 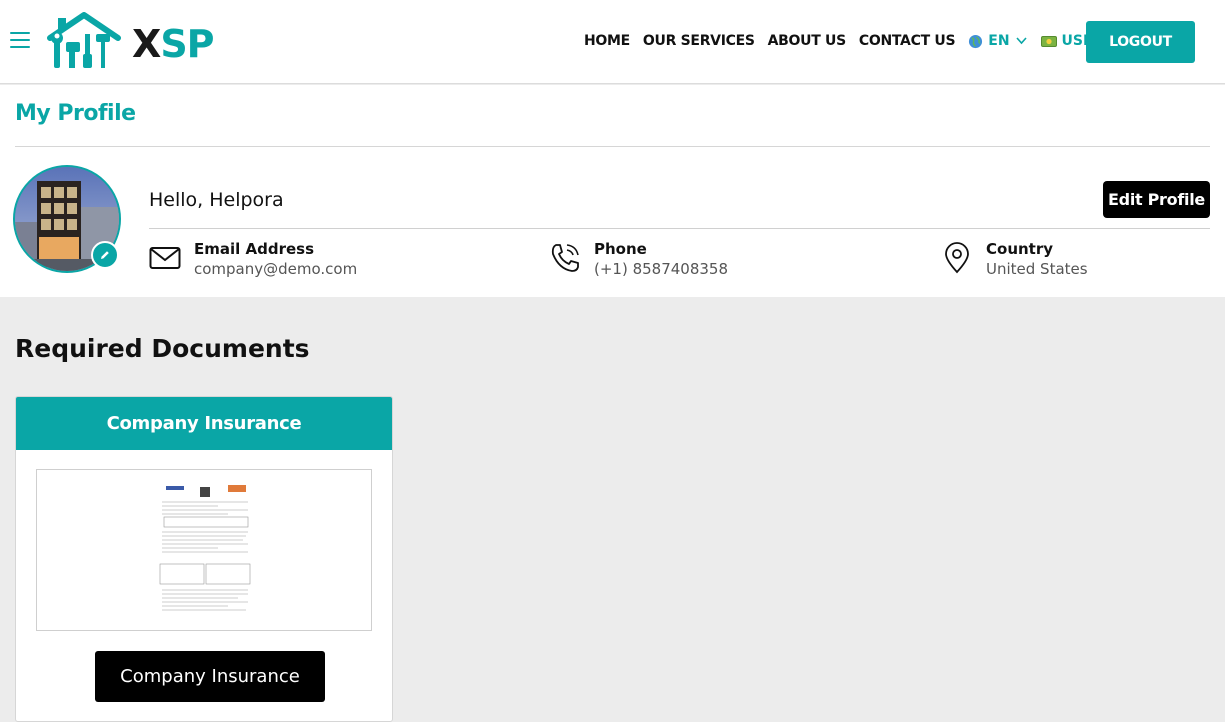 I want to click on phone-value: (+1) 8587408358, so click(x=661, y=269).